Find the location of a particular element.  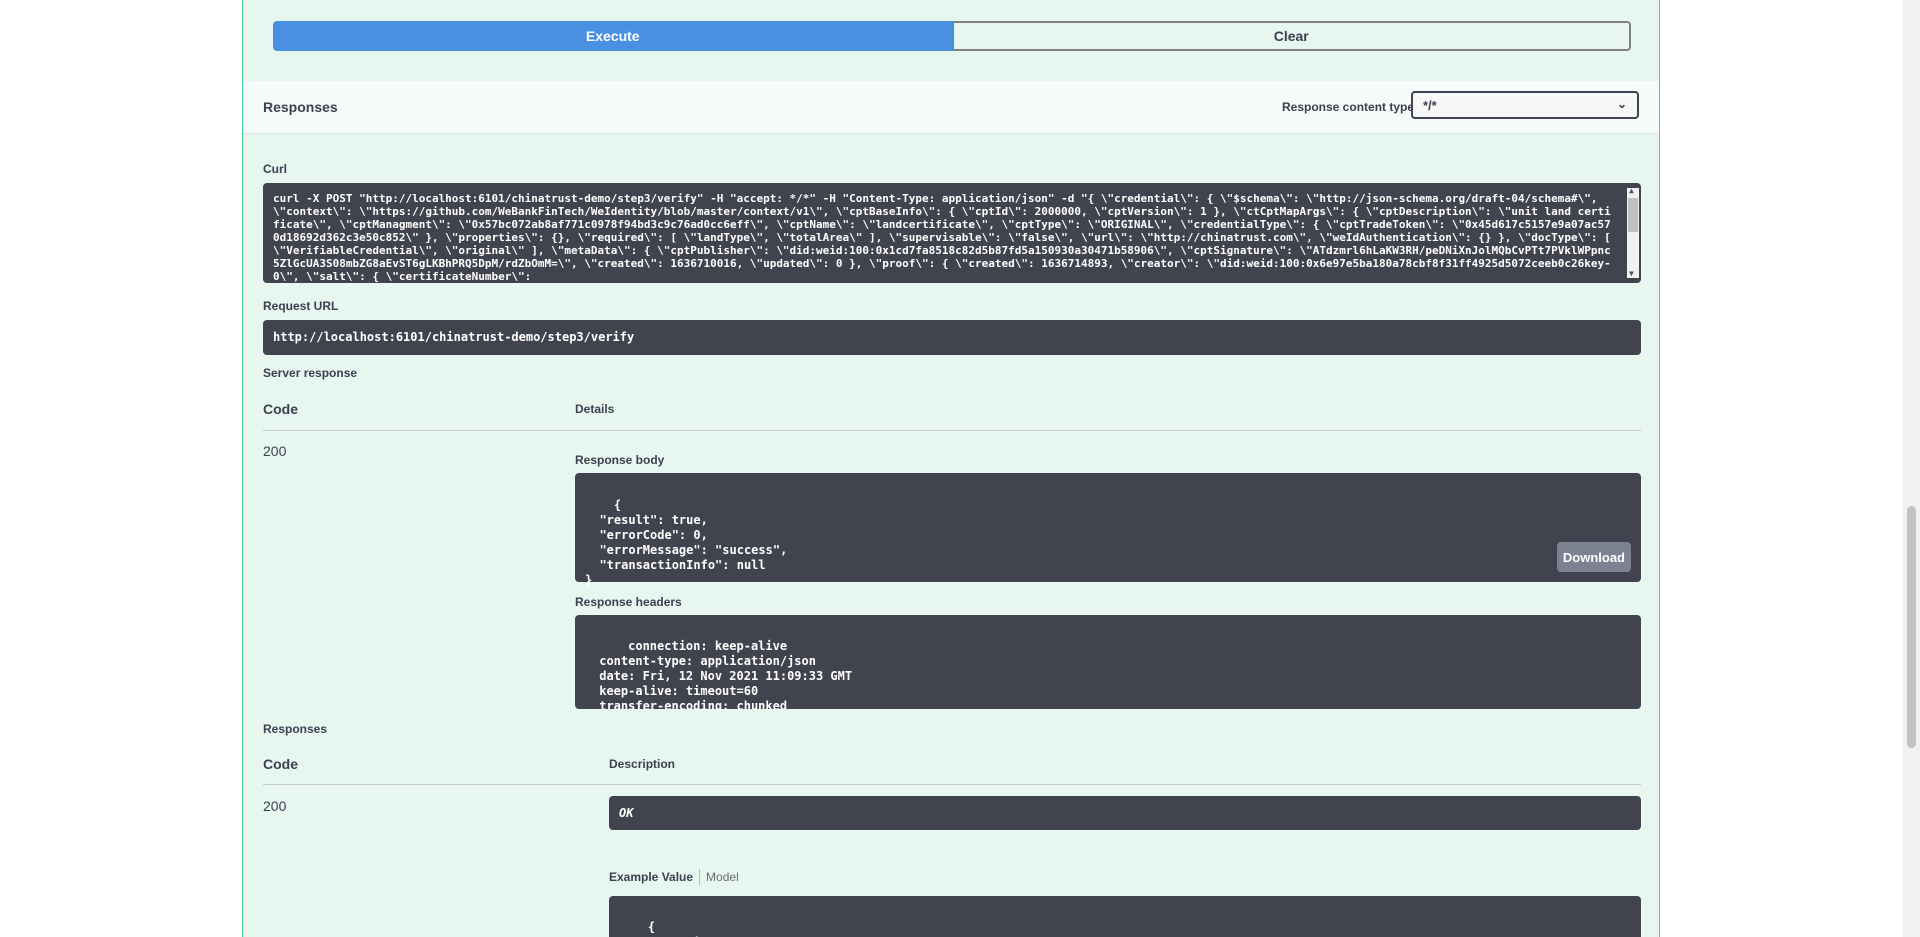

page-scrollbar is located at coordinates (1911, 468).